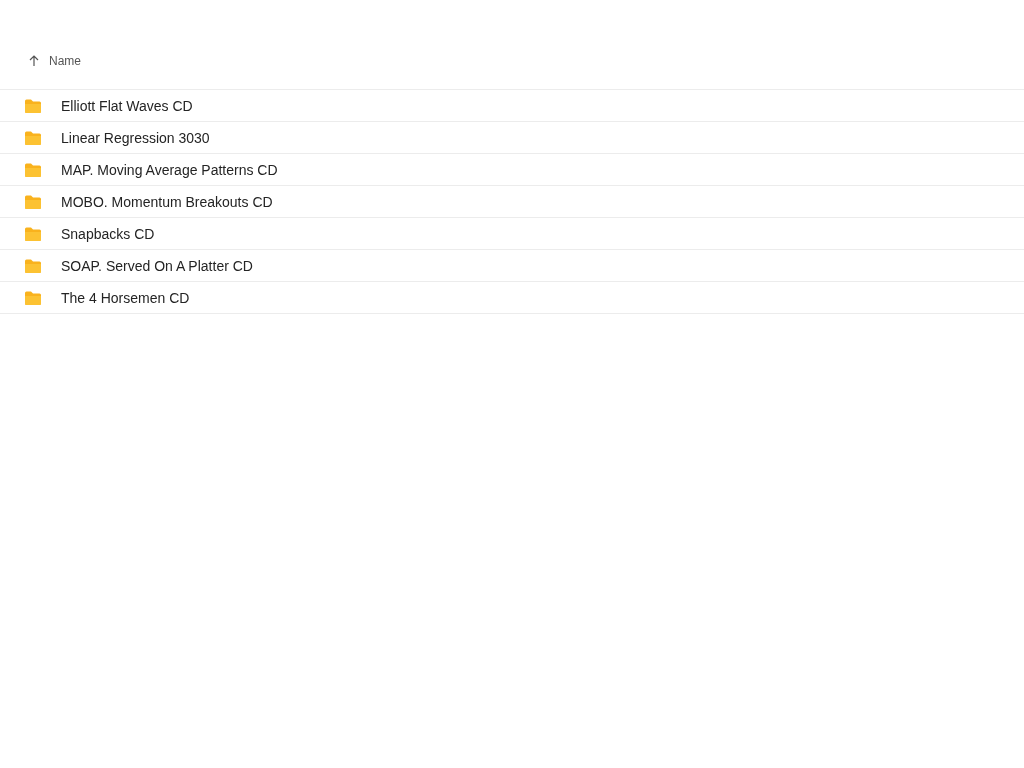 This screenshot has height=768, width=1024. I want to click on sort-arrow-icon, so click(34, 61).